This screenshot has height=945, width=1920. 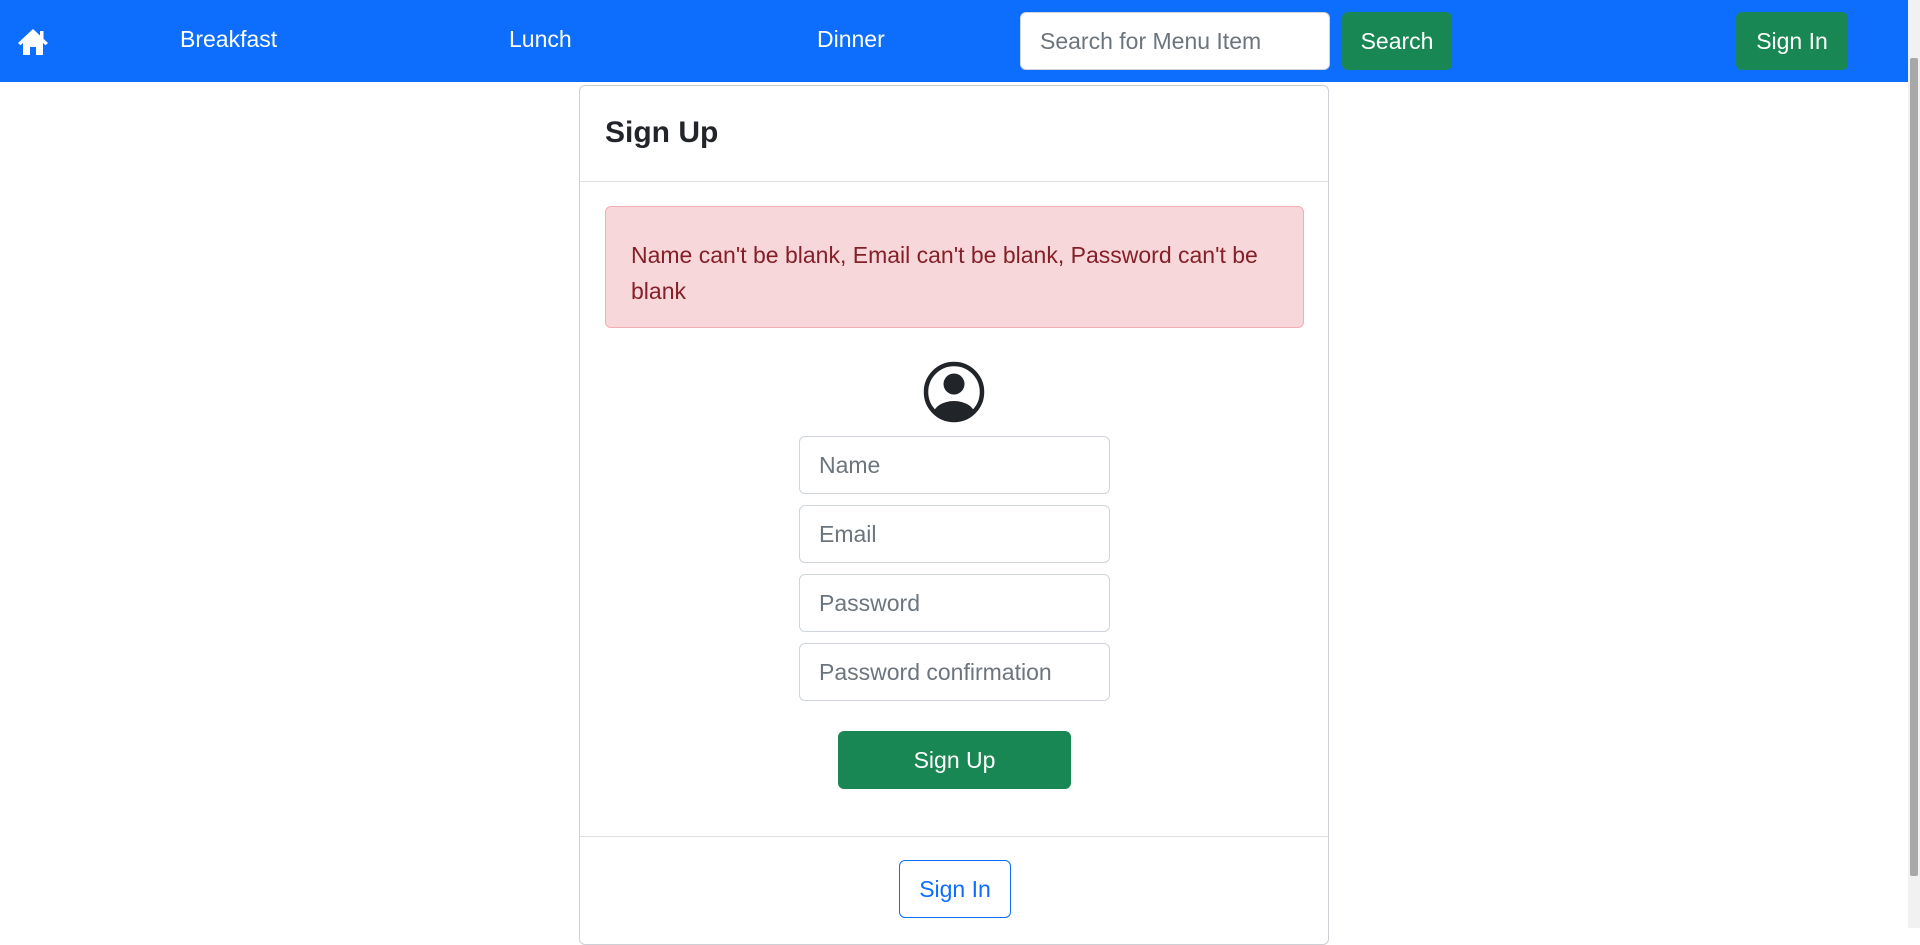 What do you see at coordinates (851, 39) in the screenshot?
I see `nav-link-dinner: Dinner` at bounding box center [851, 39].